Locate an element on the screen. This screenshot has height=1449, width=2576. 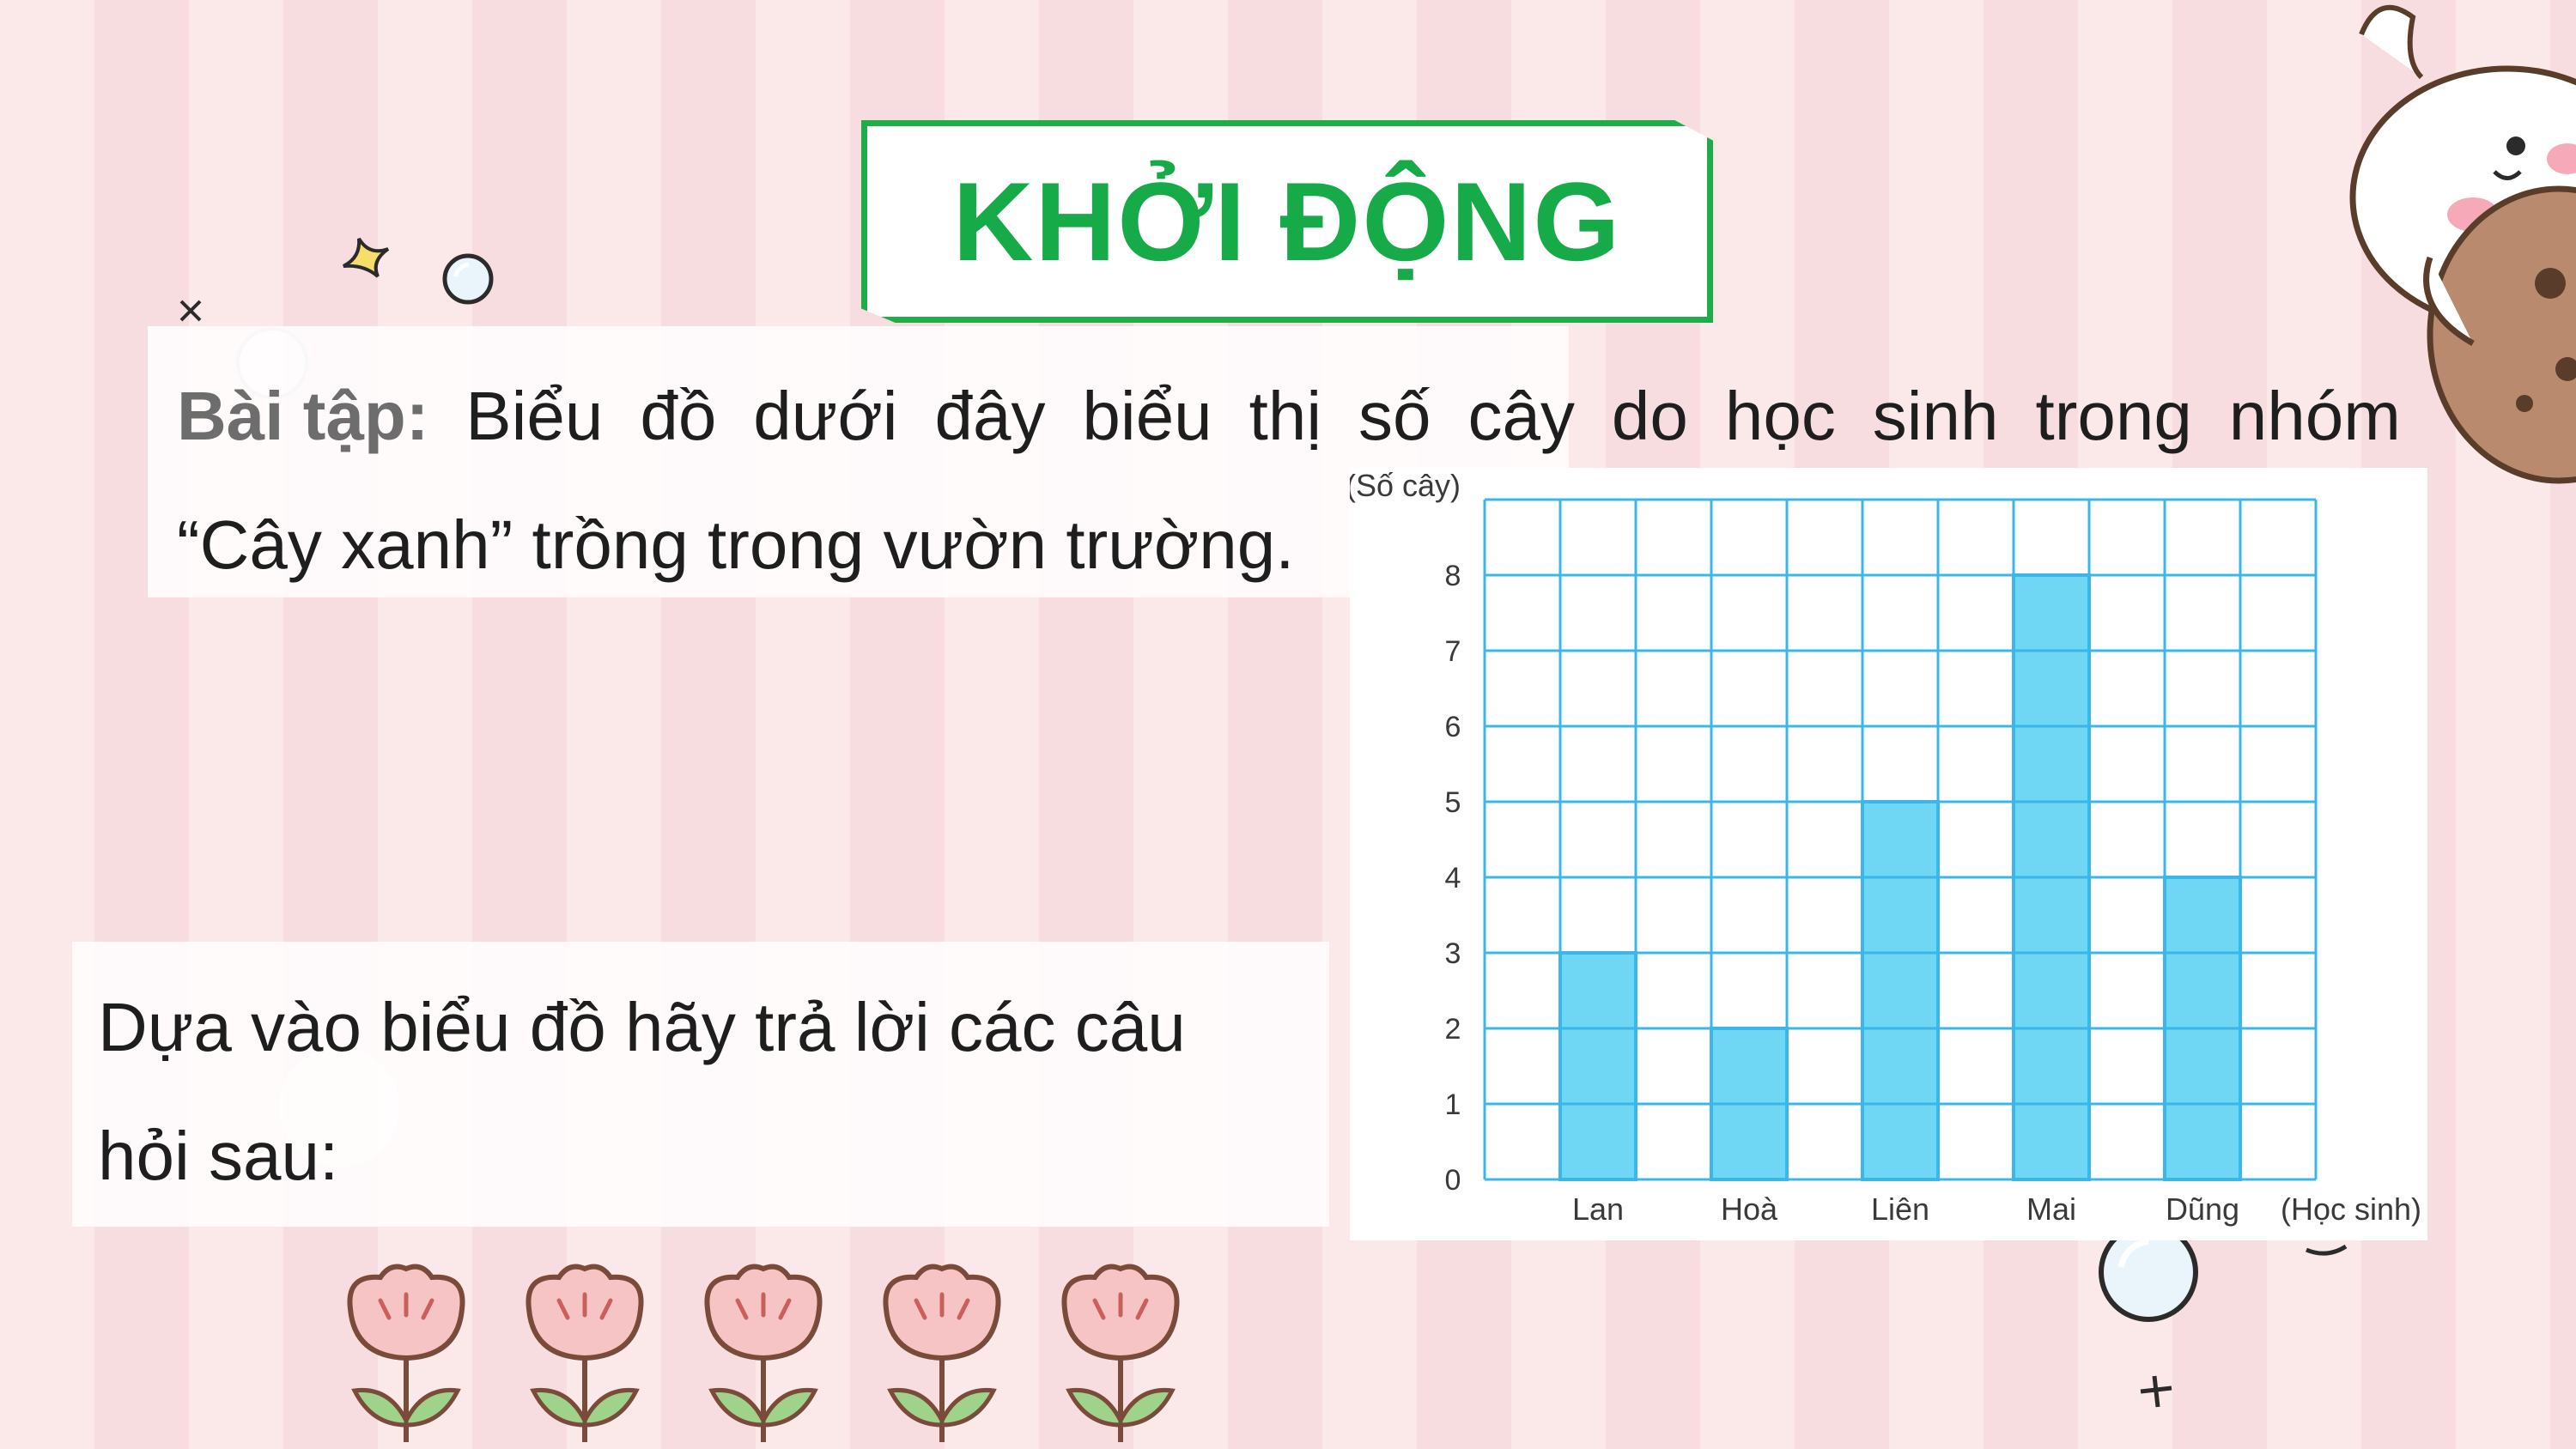
exercise-word: nhóm is located at coordinates (2314, 416).